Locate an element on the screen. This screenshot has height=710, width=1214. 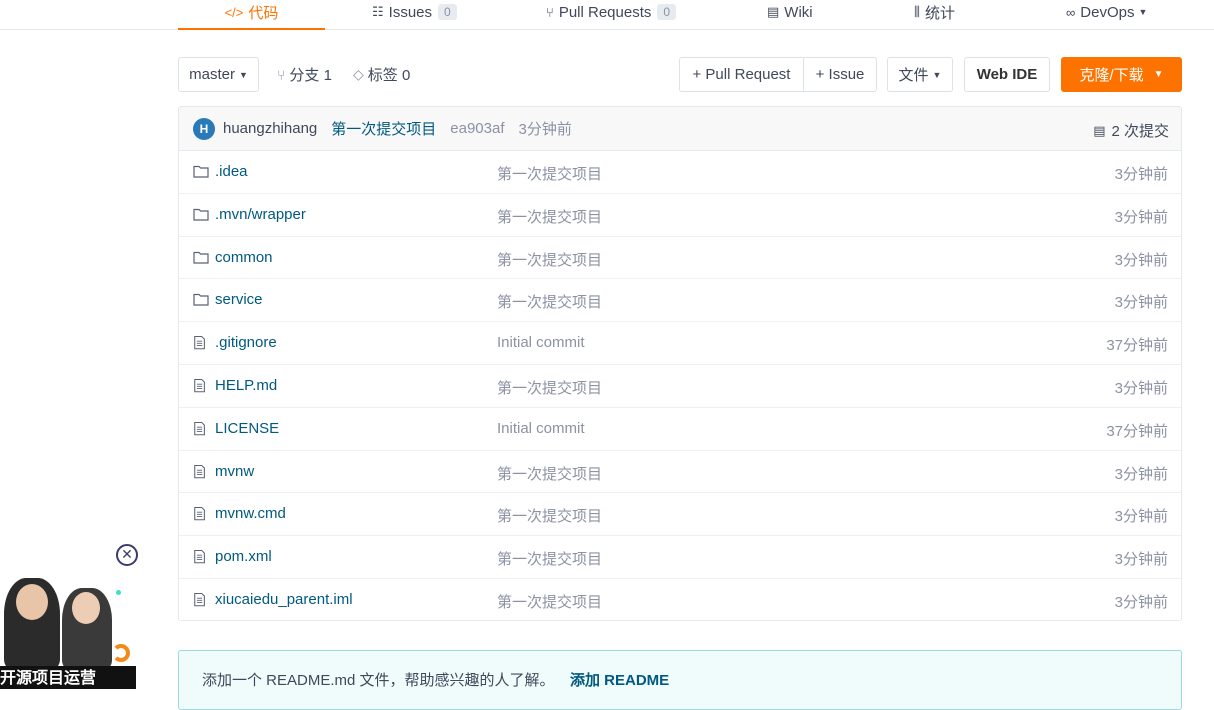
tab-code: </> 代码 is located at coordinates (251, 15).